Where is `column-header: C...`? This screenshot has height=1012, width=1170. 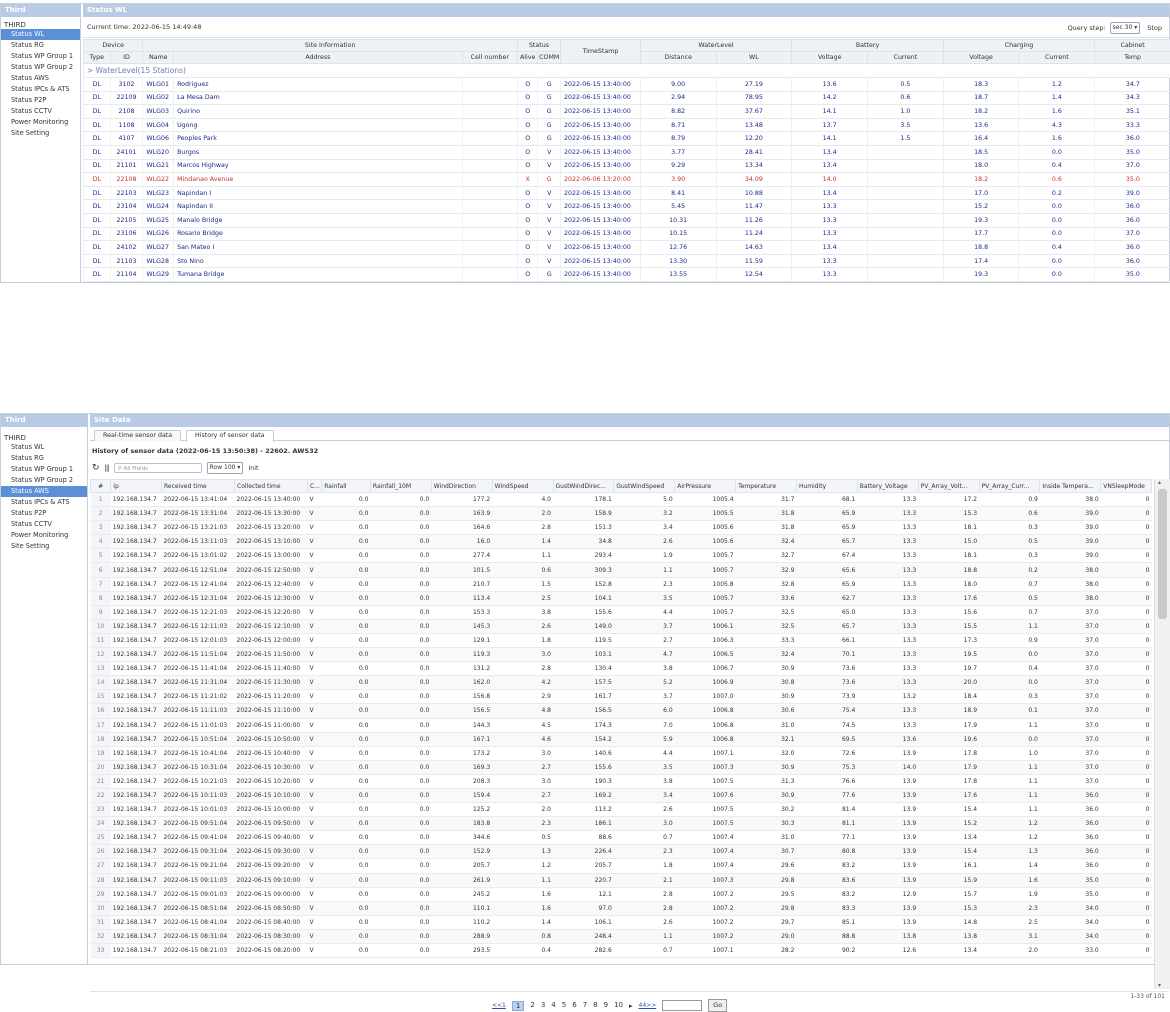
column-header: C... is located at coordinates (315, 486).